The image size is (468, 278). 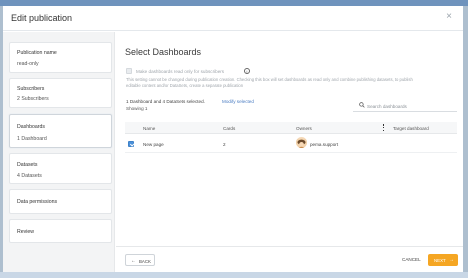 What do you see at coordinates (137, 108) in the screenshot?
I see `showing-count: Showing 1` at bounding box center [137, 108].